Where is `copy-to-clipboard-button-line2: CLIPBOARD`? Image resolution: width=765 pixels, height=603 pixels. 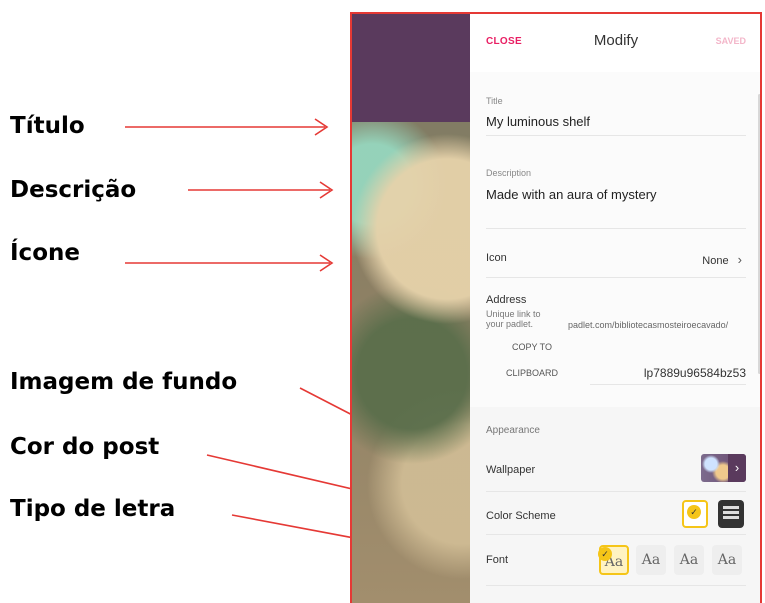
copy-to-clipboard-button-line2: CLIPBOARD is located at coordinates (532, 373).